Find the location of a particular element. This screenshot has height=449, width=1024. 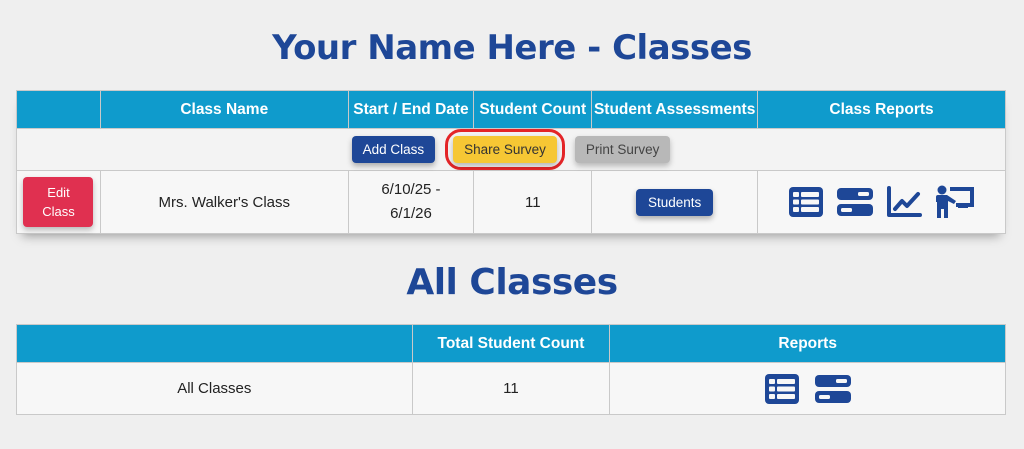

start-date: 6/10/25 - is located at coordinates (411, 189).